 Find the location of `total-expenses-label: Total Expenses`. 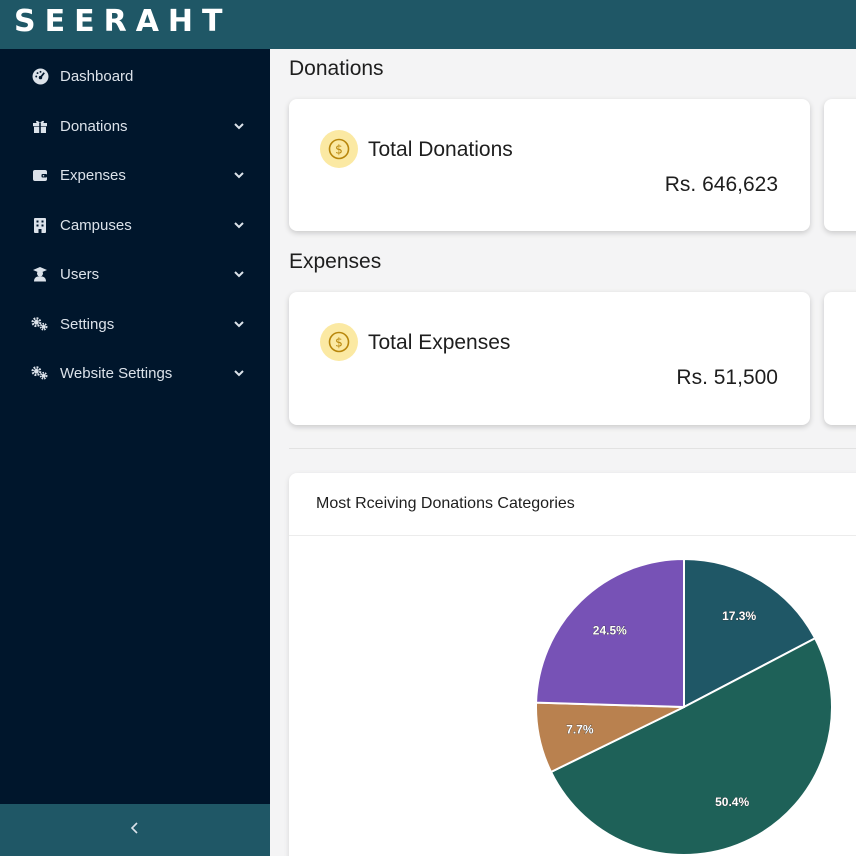

total-expenses-label: Total Expenses is located at coordinates (439, 342).